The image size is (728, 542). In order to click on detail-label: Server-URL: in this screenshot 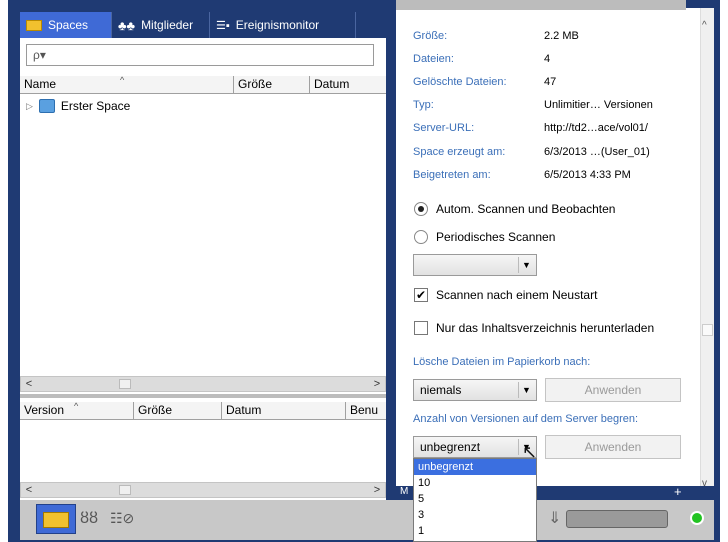, I will do `click(444, 128)`.